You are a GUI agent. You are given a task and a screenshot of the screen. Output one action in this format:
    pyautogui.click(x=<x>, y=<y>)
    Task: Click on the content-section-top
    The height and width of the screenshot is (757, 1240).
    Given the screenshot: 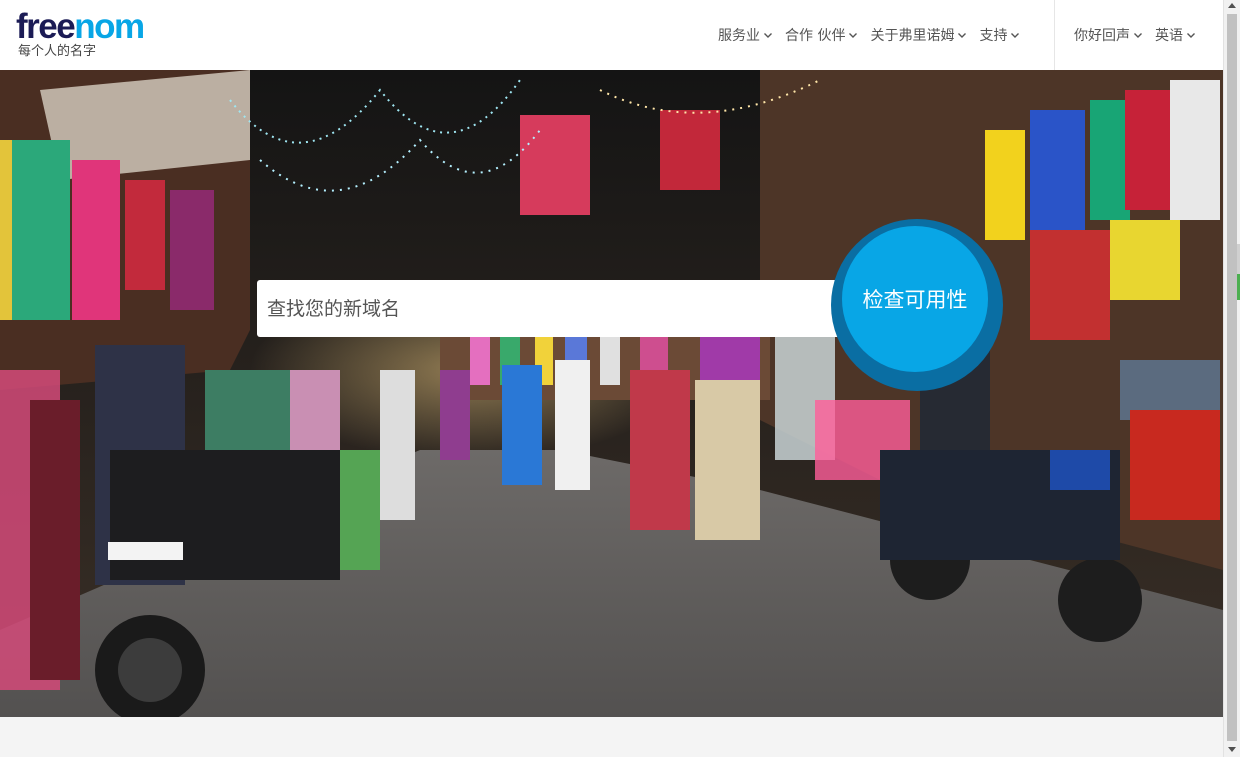 What is the action you would take?
    pyautogui.click(x=611, y=737)
    